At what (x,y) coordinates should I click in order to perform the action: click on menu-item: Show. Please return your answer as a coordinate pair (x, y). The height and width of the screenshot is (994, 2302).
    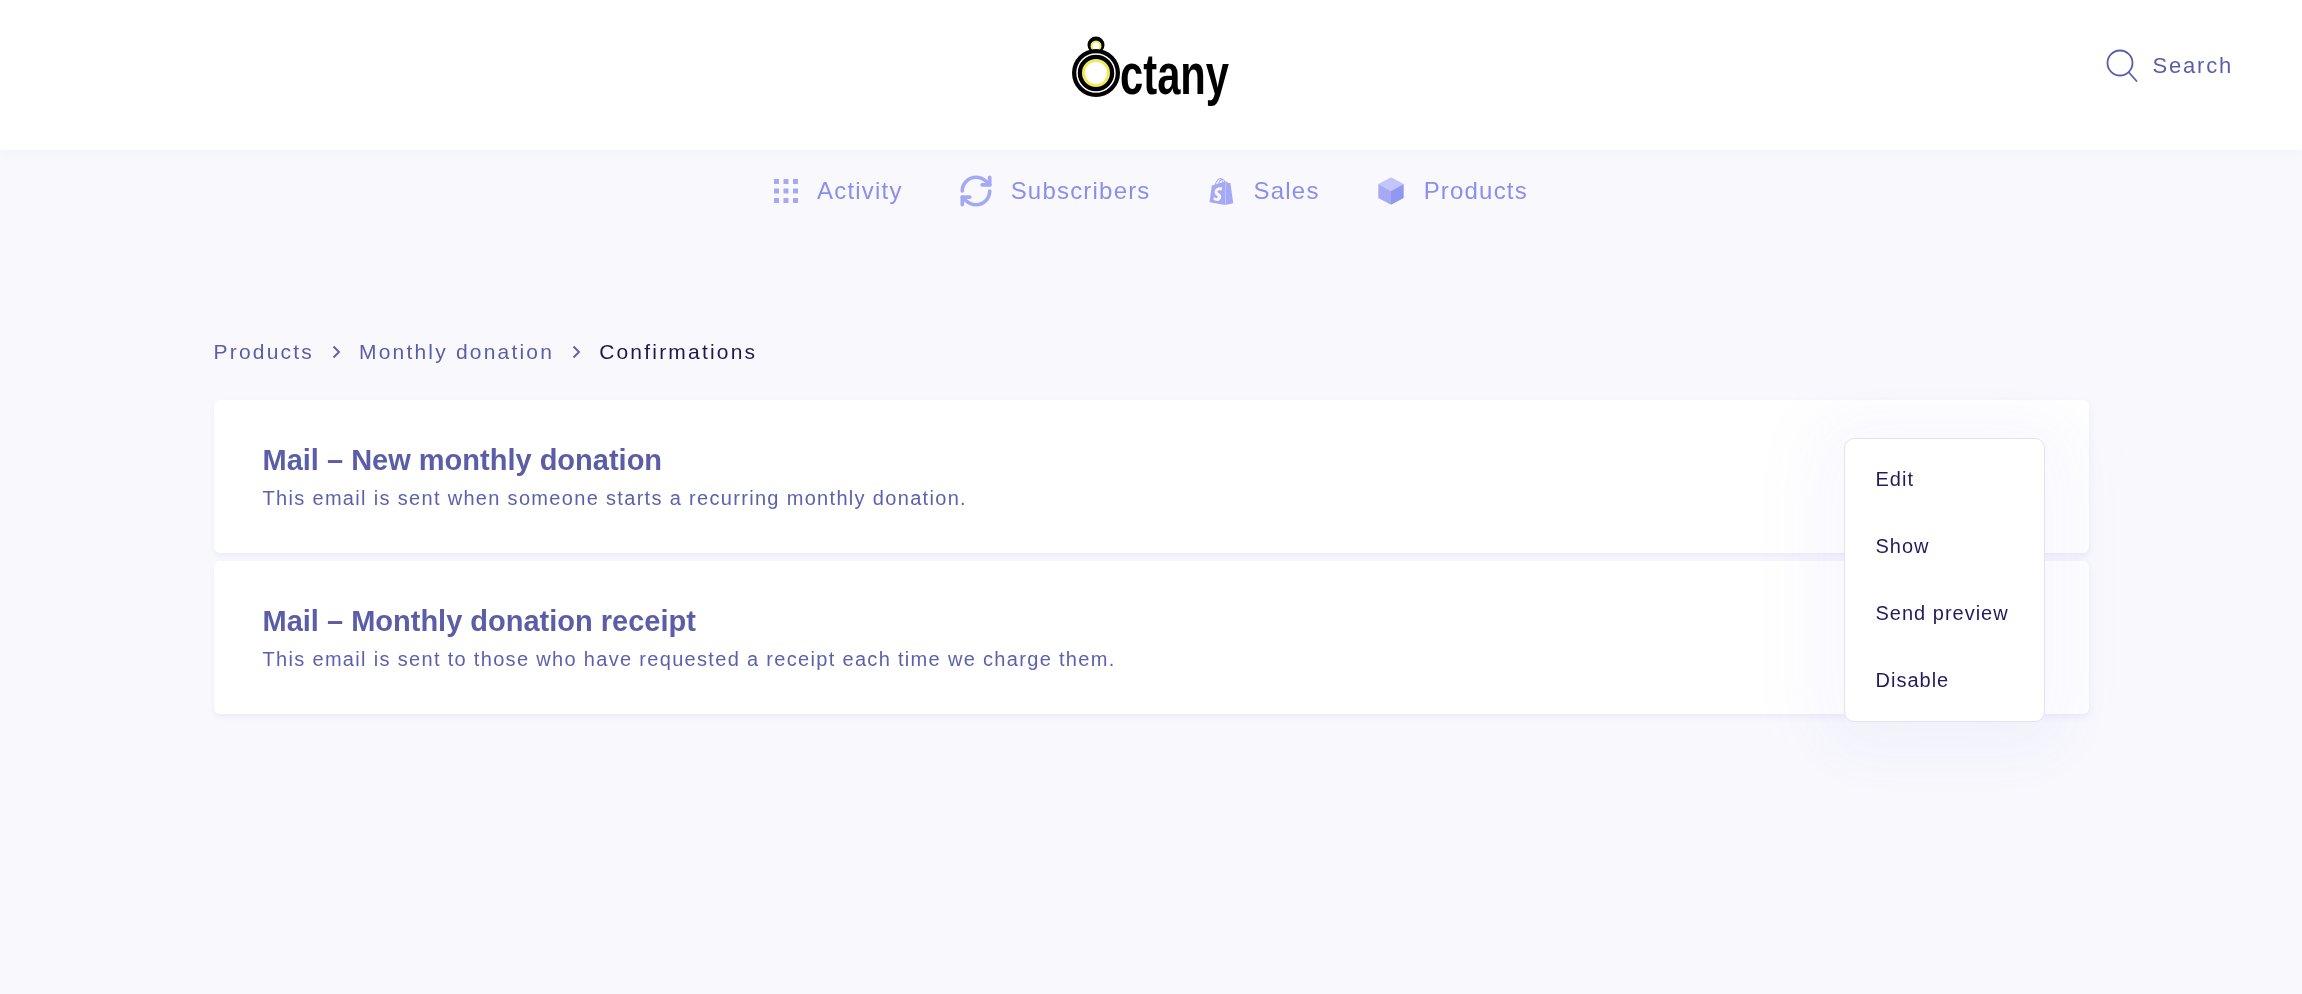
    Looking at the image, I should click on (1944, 546).